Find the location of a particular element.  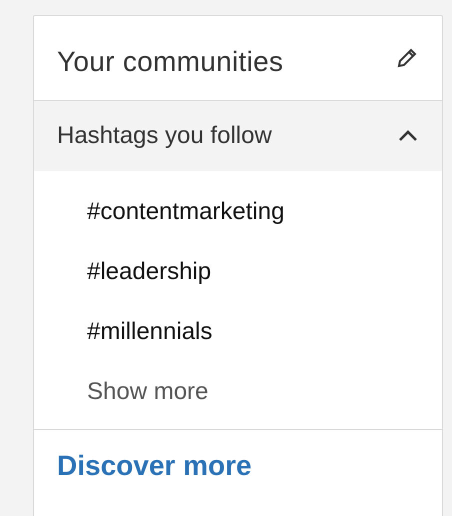

hashtag-link: #millennials is located at coordinates (149, 347).